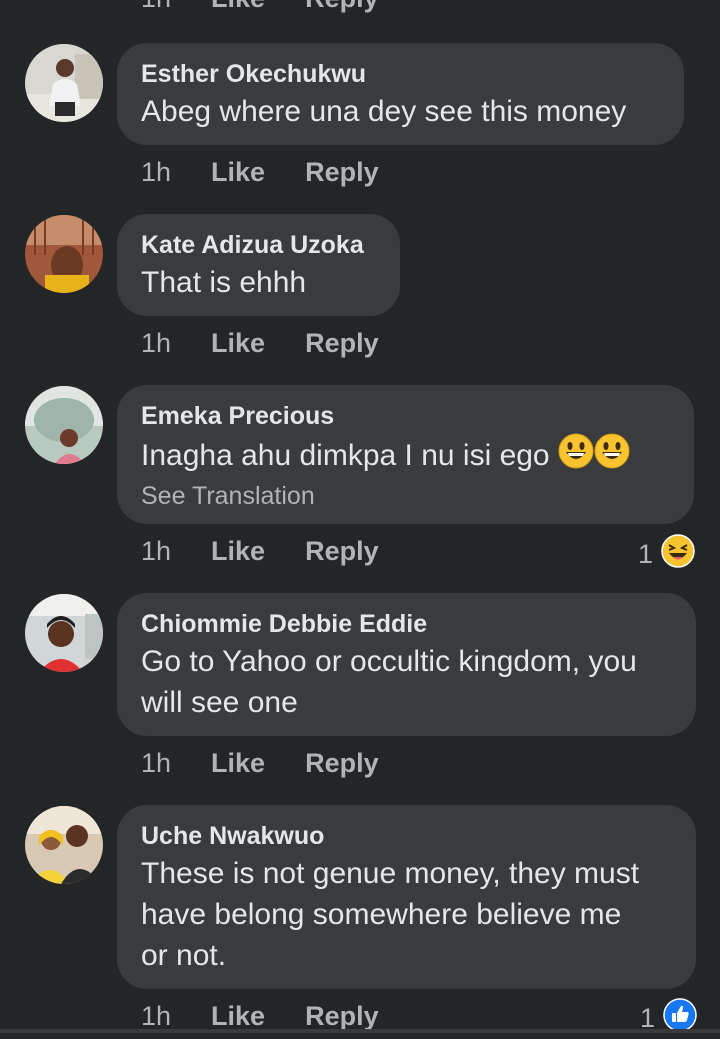 The image size is (720, 1039). What do you see at coordinates (384, 111) in the screenshot?
I see `comment-text: Abeg where una dey see this money` at bounding box center [384, 111].